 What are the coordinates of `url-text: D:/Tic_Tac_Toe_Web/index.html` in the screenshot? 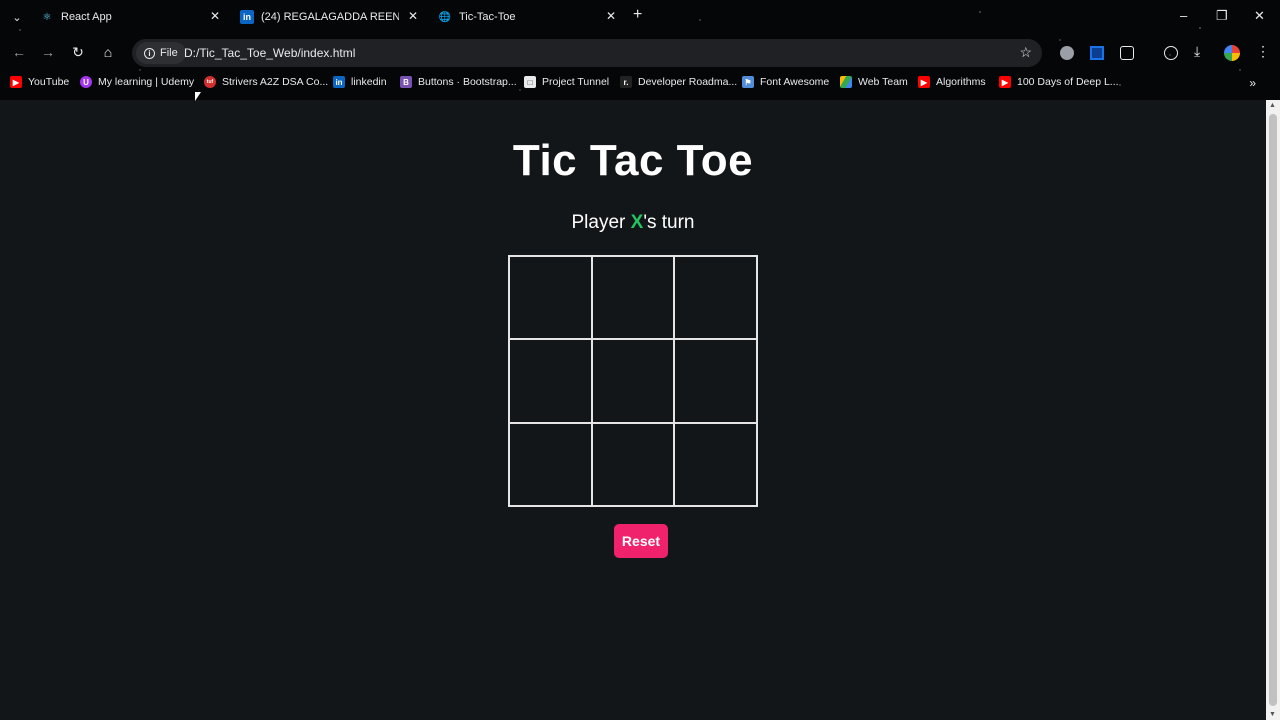 It's located at (269, 53).